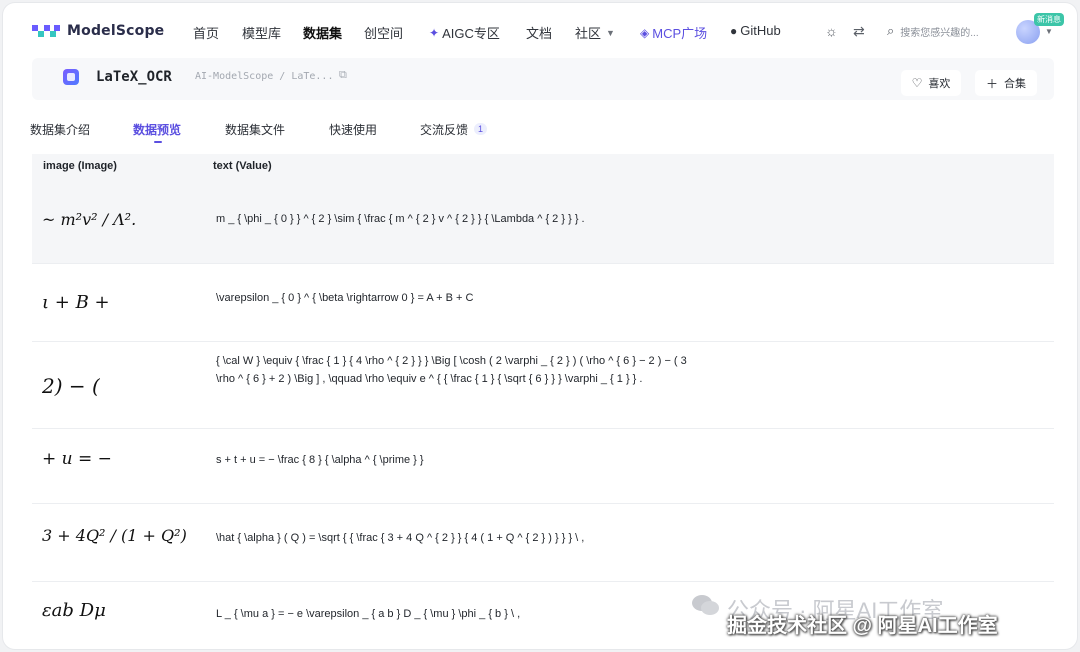 The image size is (1080, 652). What do you see at coordinates (71, 386) in the screenshot?
I see `formula-image: 2) − (` at bounding box center [71, 386].